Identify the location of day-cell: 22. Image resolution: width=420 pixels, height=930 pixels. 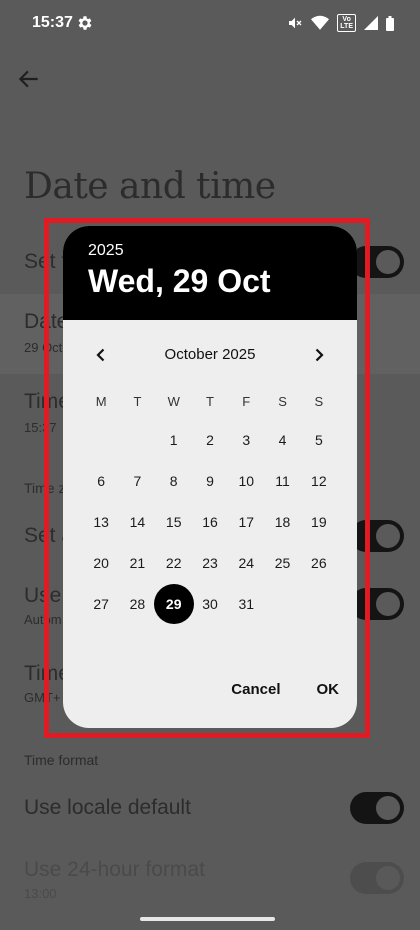
(174, 562).